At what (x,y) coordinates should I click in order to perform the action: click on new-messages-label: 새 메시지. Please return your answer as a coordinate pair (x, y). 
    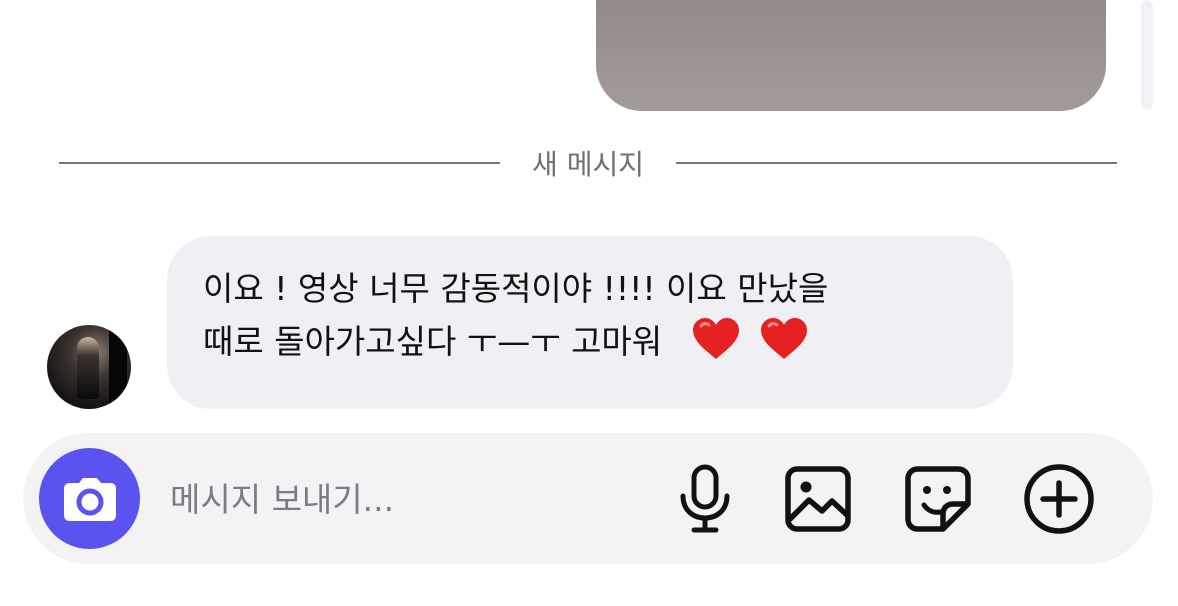
    Looking at the image, I should click on (588, 164).